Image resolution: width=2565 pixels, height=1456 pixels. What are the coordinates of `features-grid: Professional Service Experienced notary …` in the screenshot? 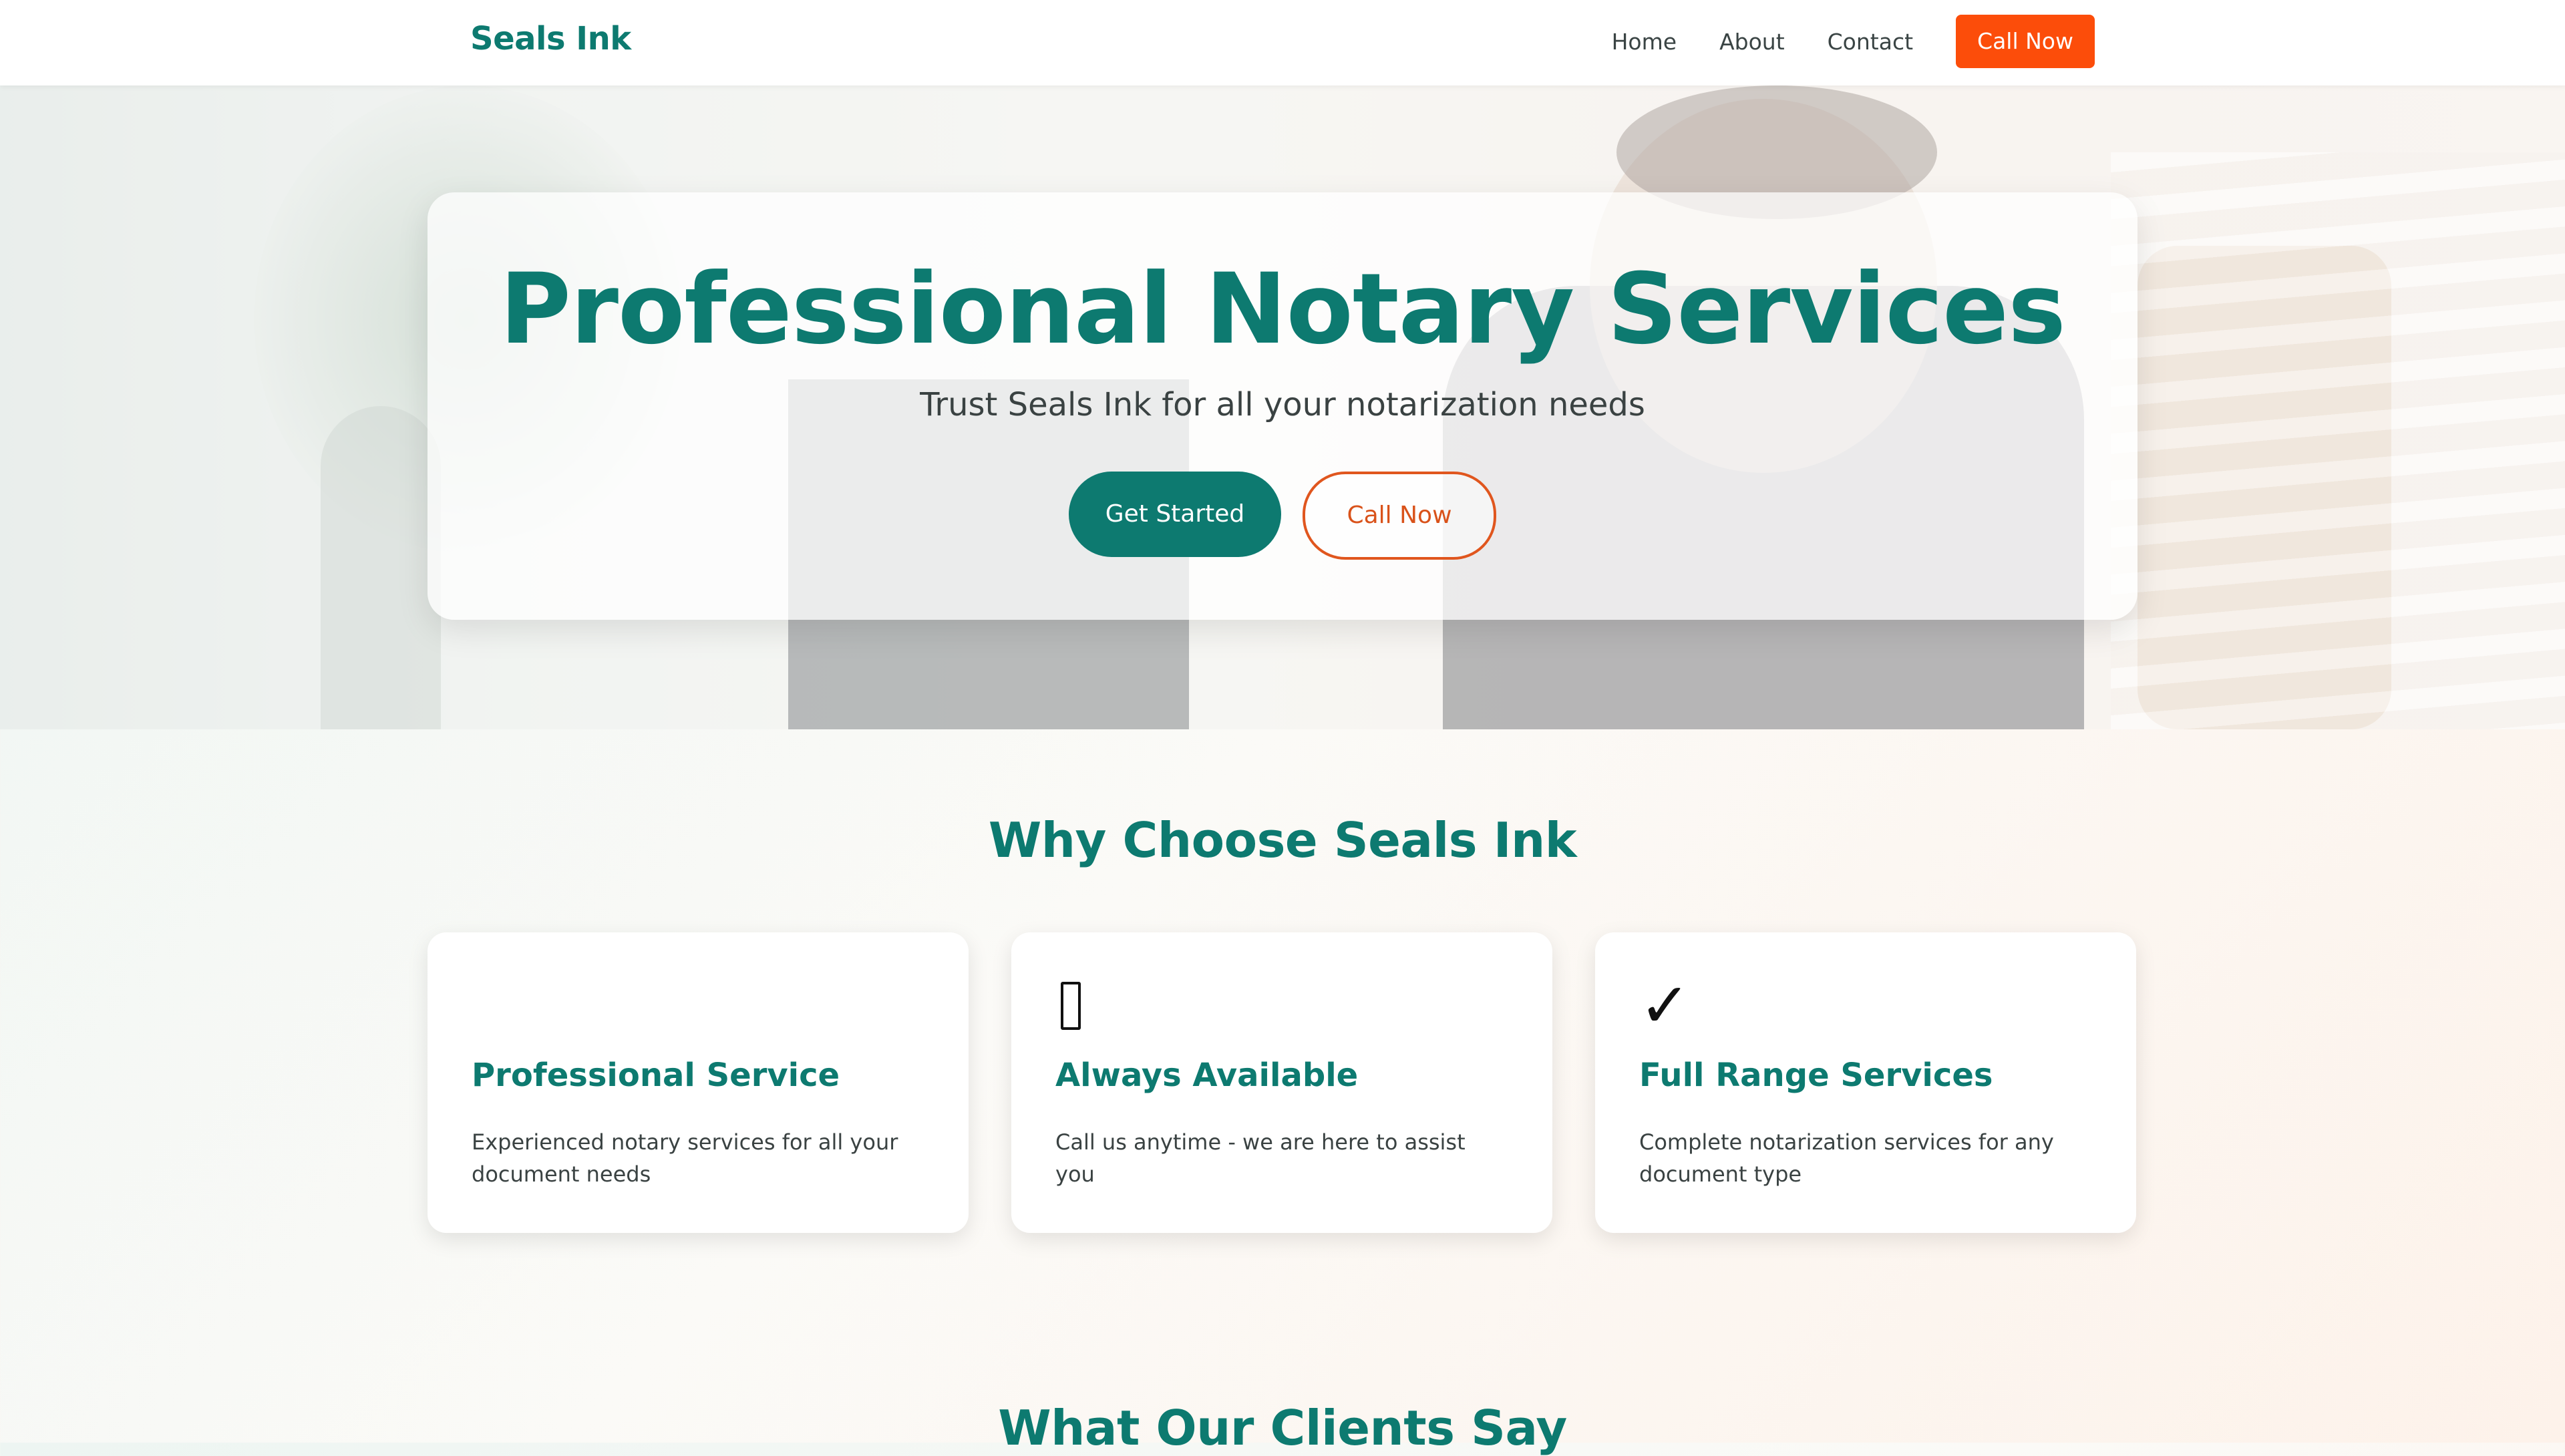 It's located at (1283, 1082).